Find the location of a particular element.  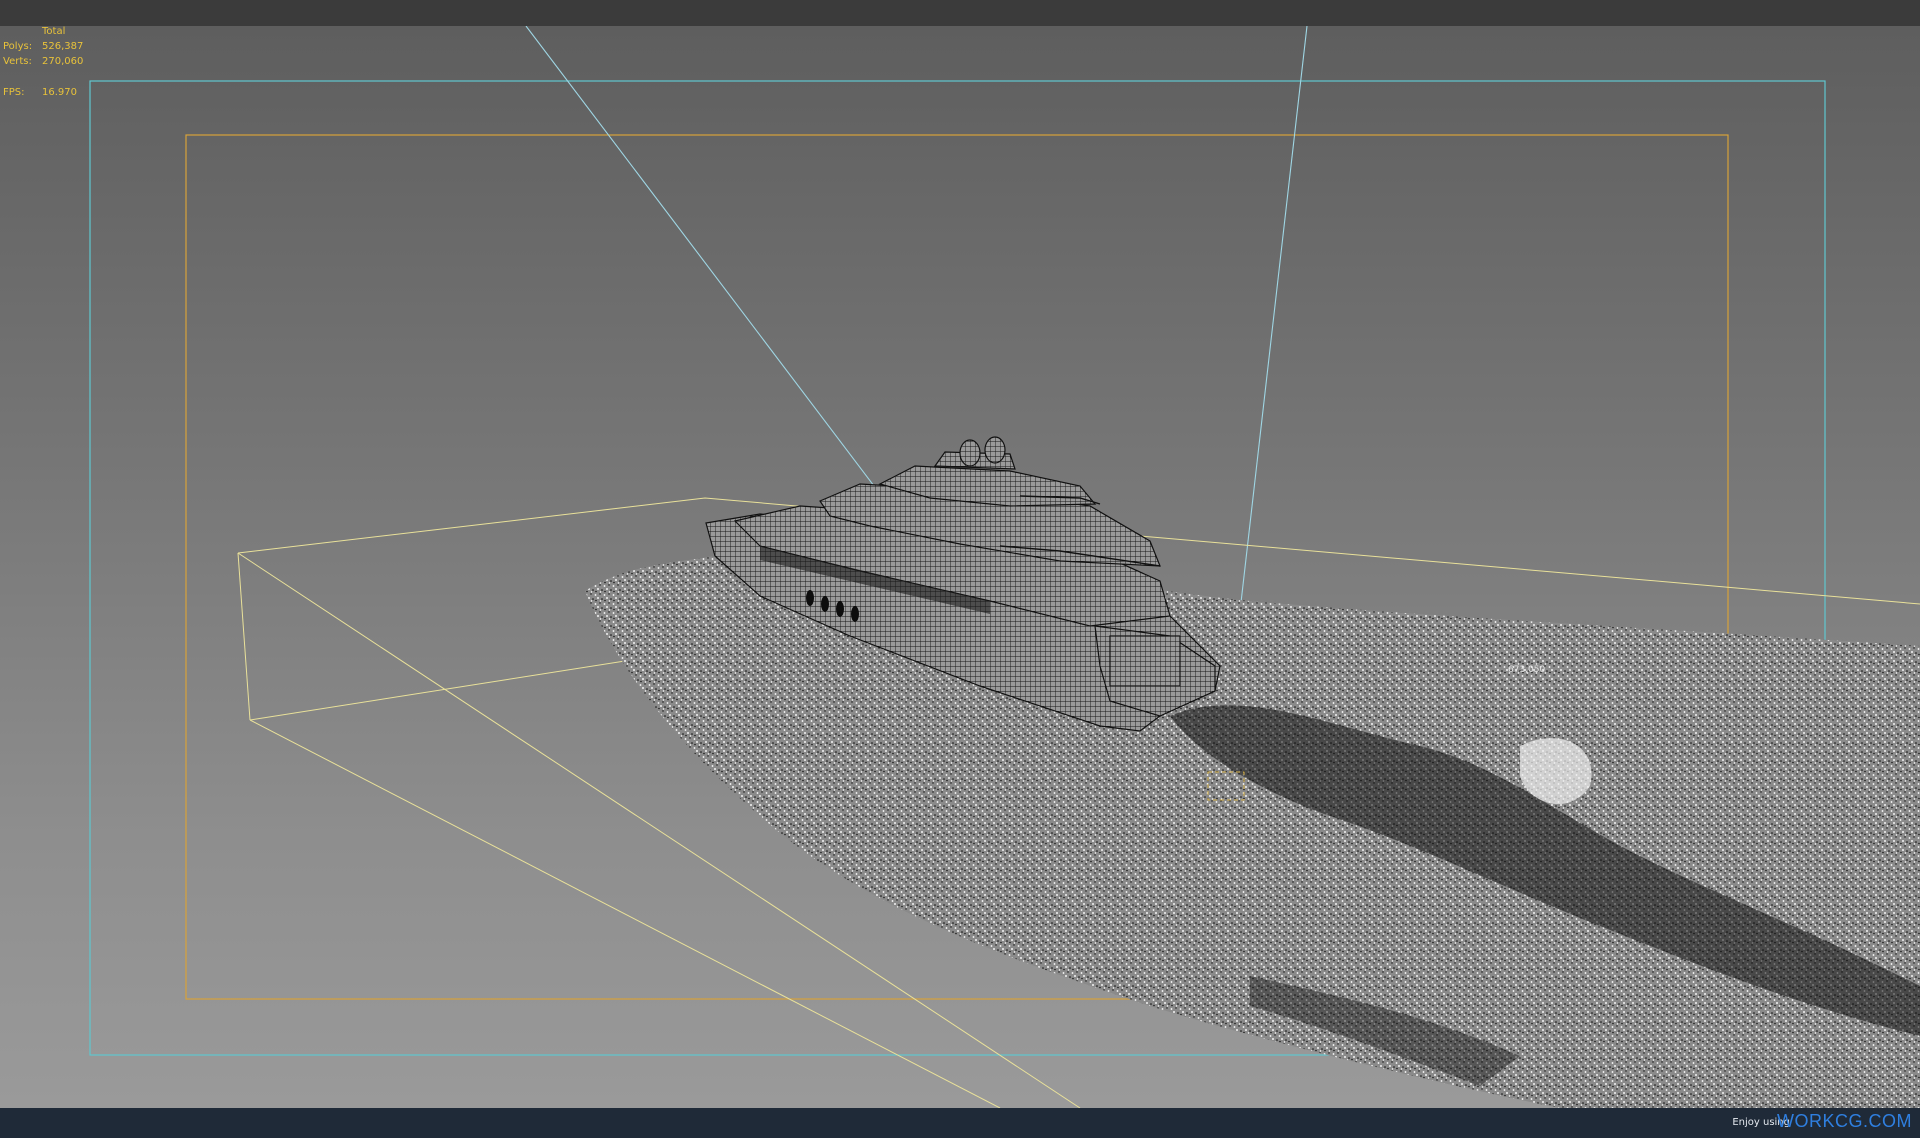

viewport-top-bar is located at coordinates (960, 13).